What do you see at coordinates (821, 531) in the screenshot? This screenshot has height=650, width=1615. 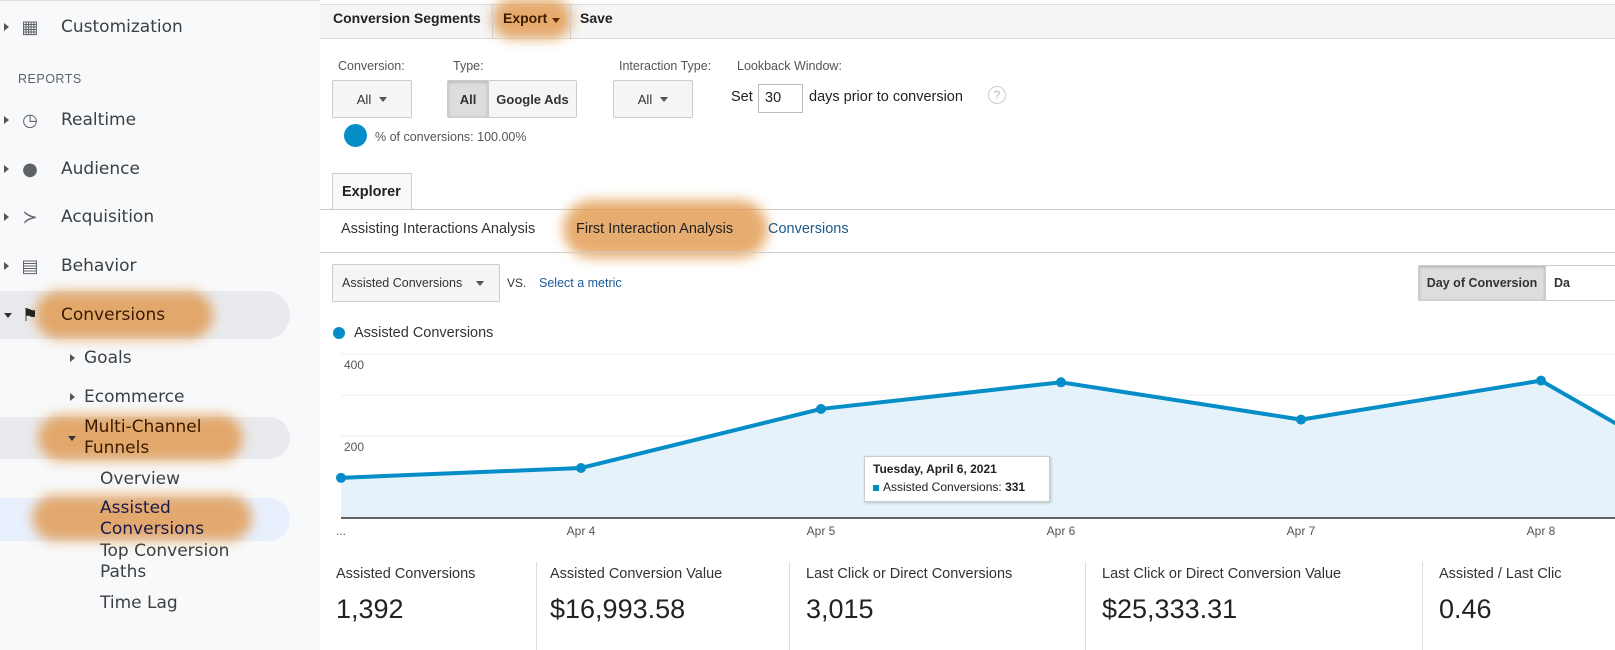 I see `x-tick-label: Apr 5` at bounding box center [821, 531].